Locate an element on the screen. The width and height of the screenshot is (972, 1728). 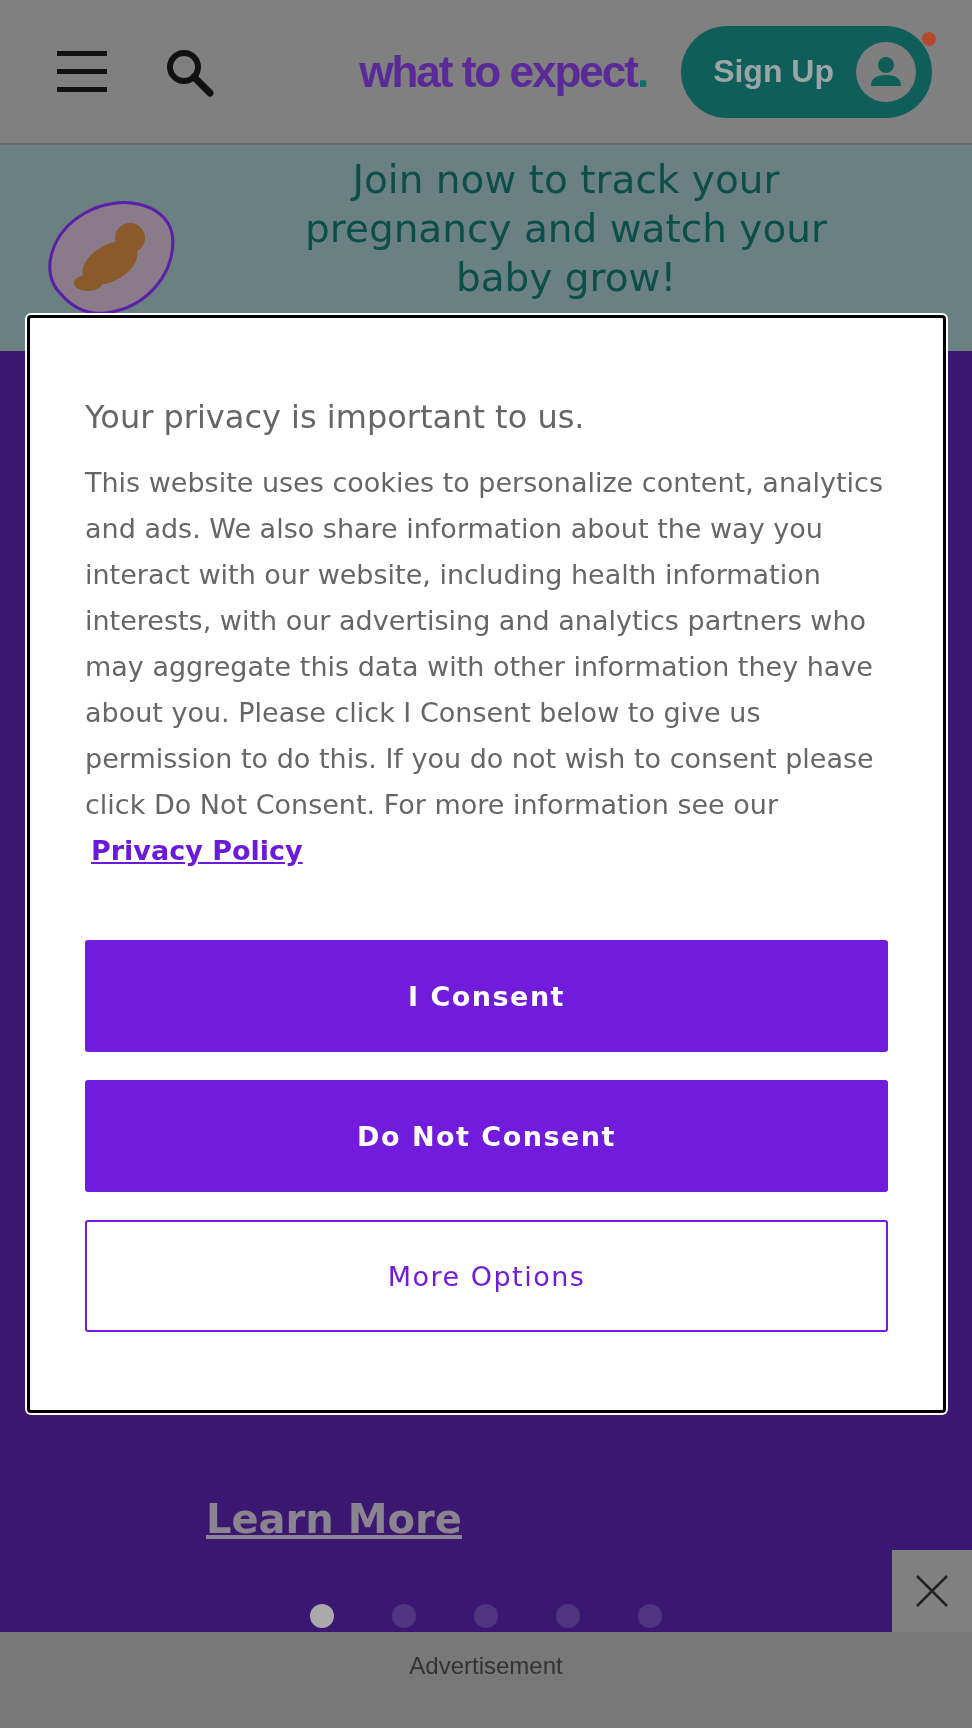
privacy-policy-link: Privacy Policy is located at coordinates (197, 850).